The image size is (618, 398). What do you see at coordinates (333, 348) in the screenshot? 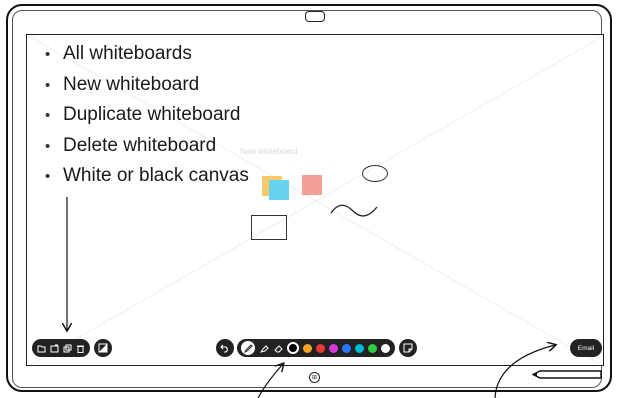
I see `color-swatch-magenta` at bounding box center [333, 348].